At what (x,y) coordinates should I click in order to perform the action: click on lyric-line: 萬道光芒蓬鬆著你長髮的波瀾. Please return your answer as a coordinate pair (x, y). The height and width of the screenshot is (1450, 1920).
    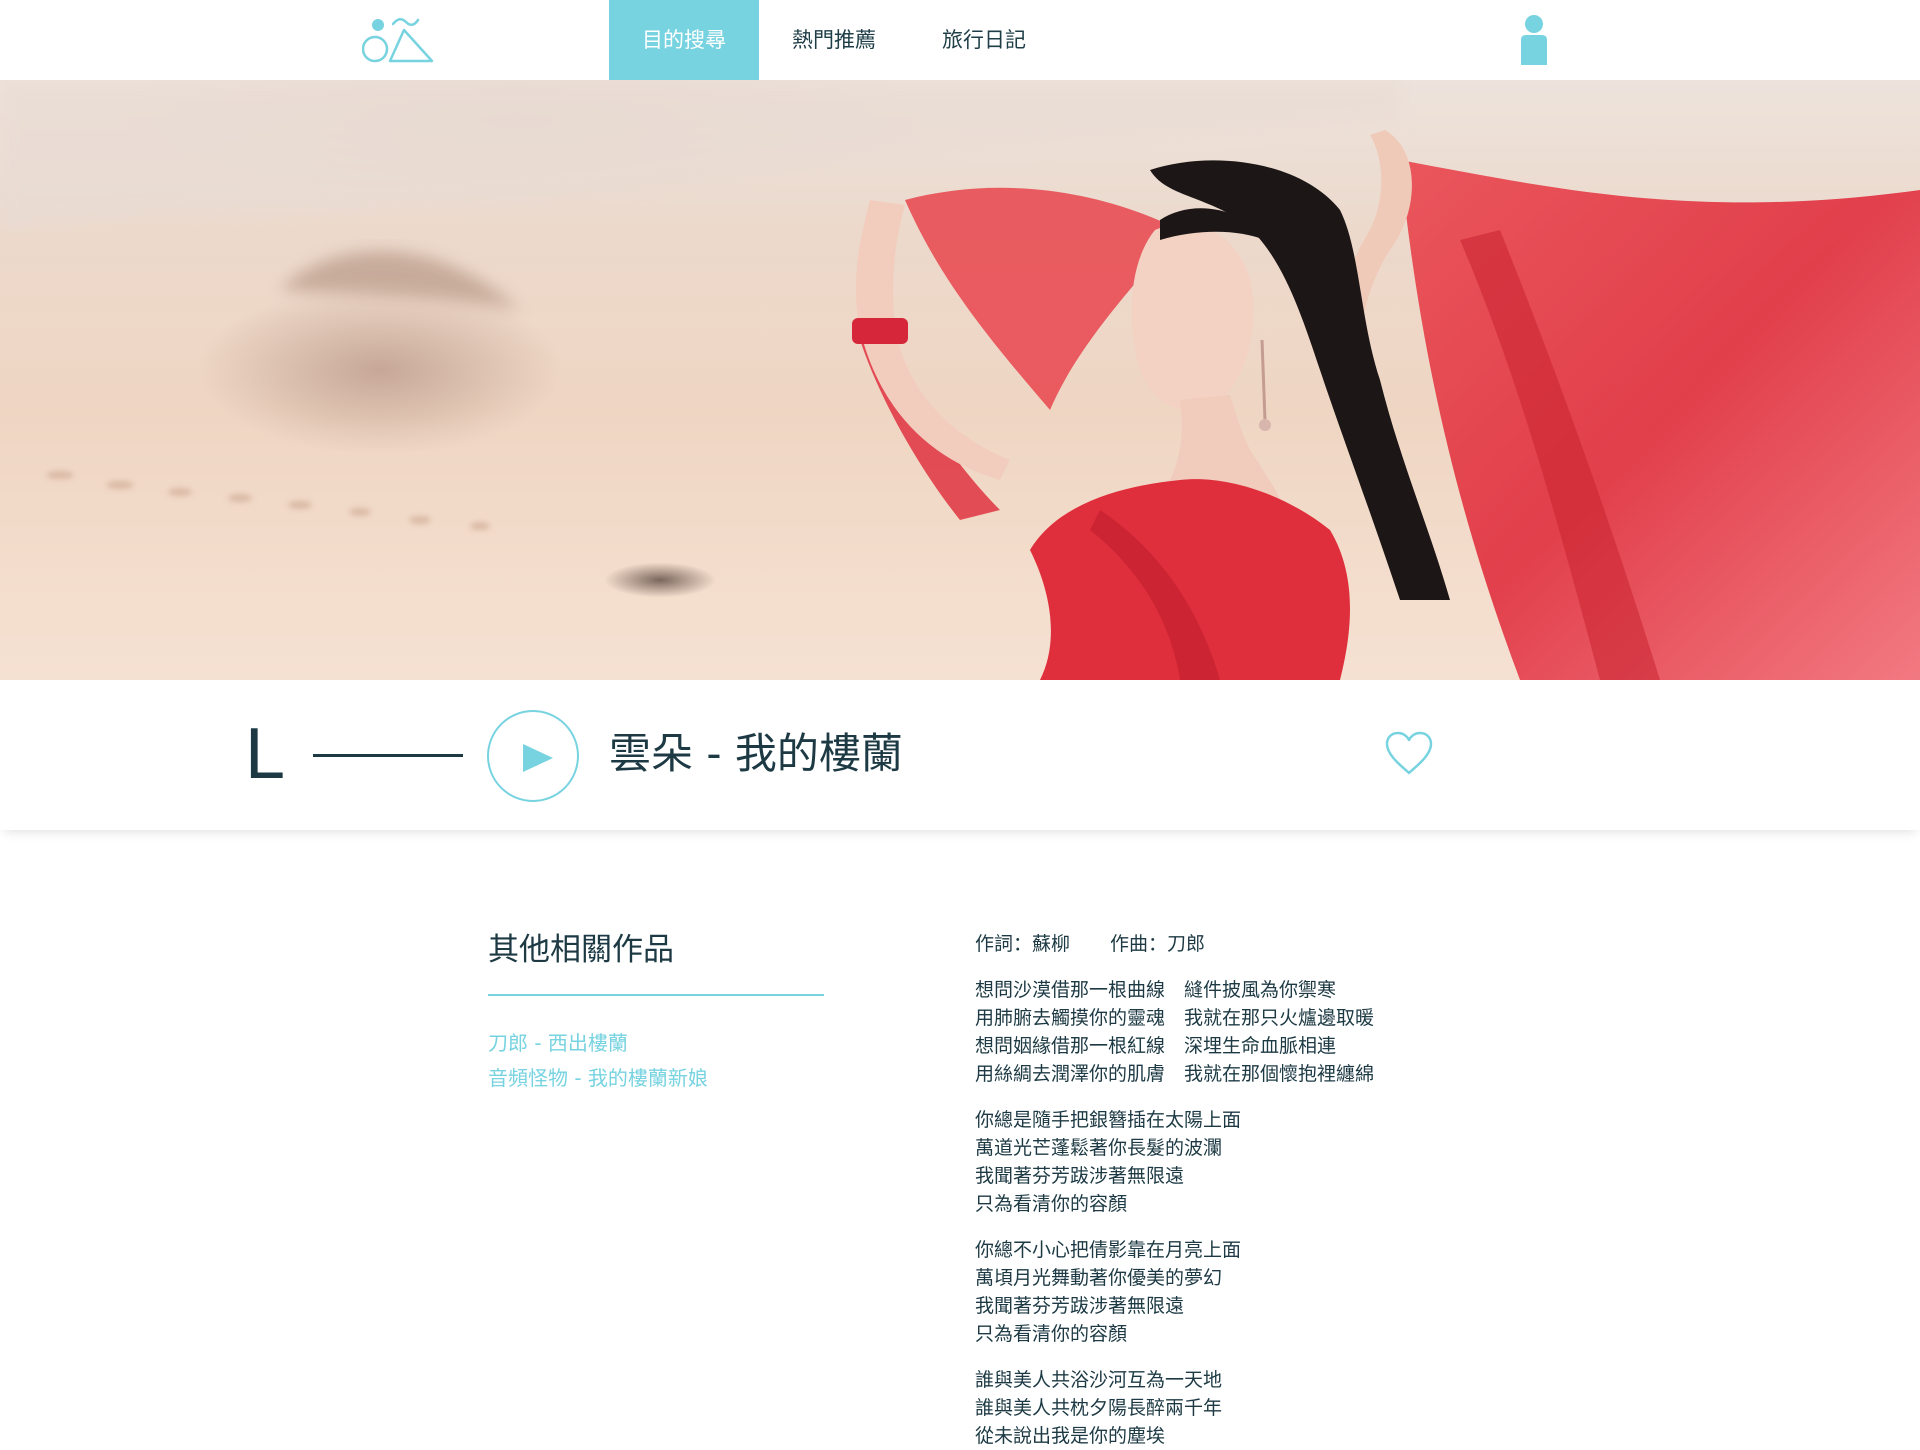
    Looking at the image, I should click on (1099, 1148).